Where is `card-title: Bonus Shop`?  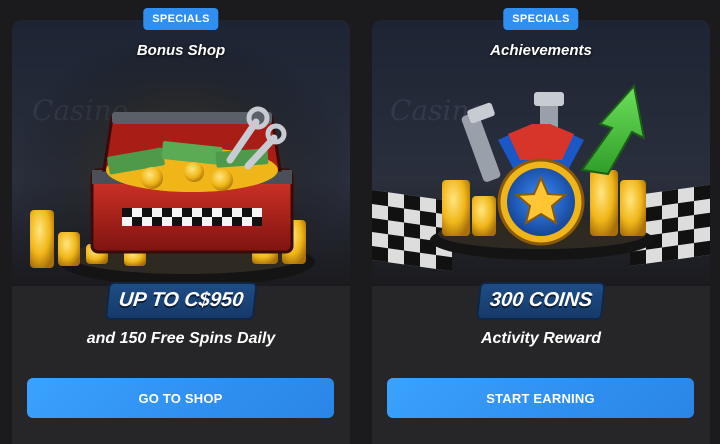
card-title: Bonus Shop is located at coordinates (181, 50).